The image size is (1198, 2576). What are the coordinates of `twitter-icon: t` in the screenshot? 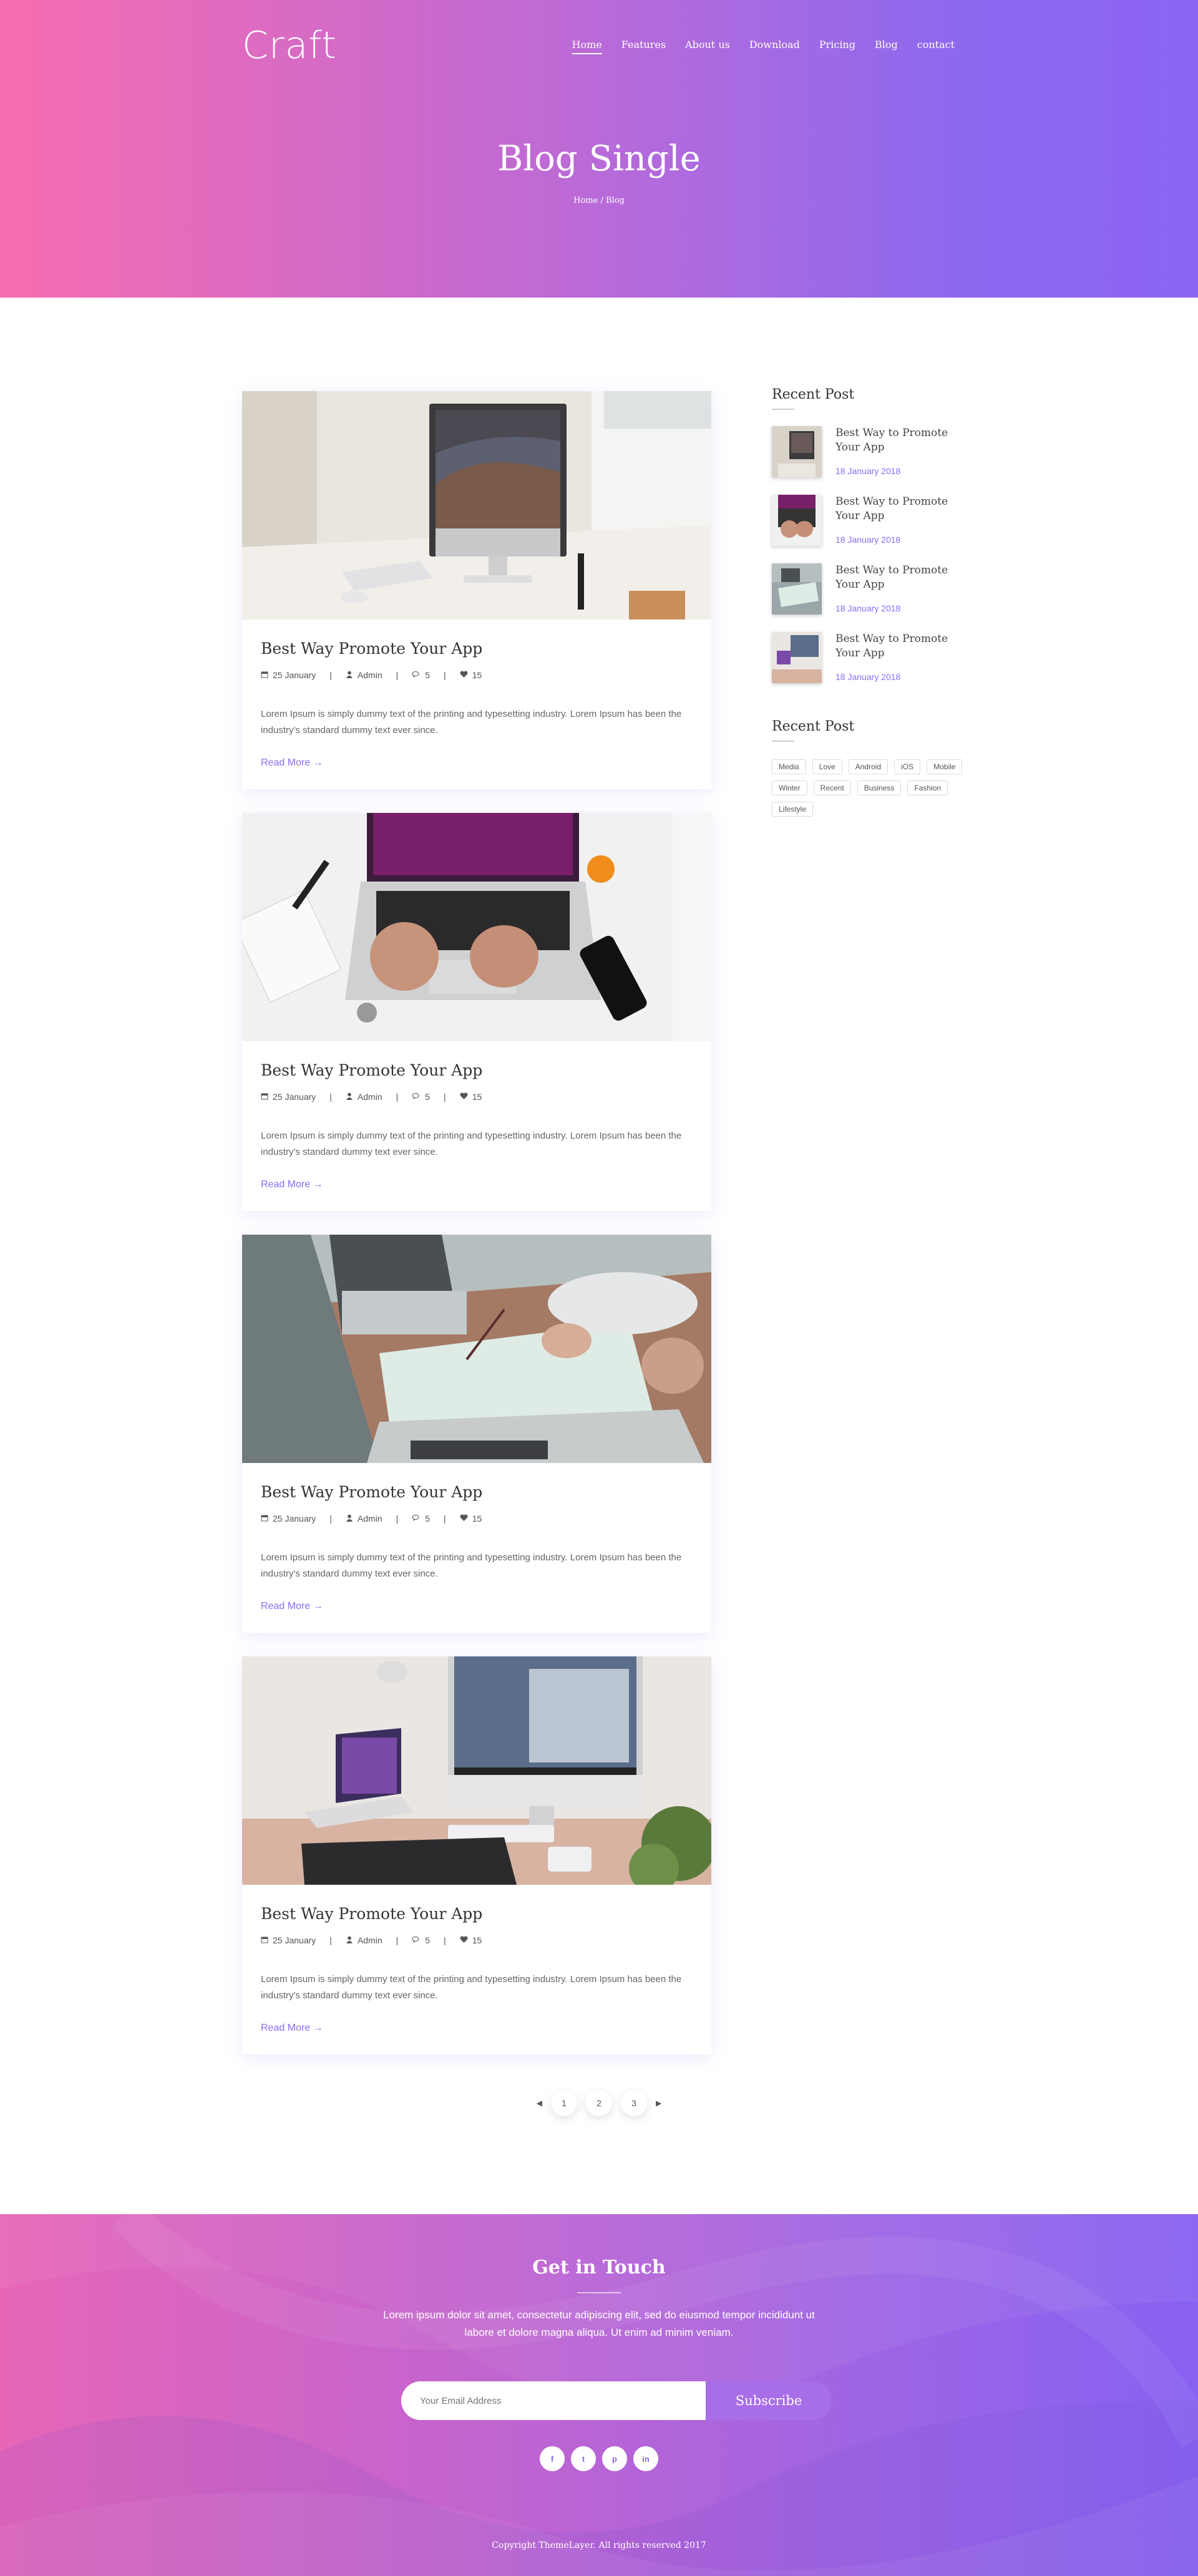 It's located at (583, 2458).